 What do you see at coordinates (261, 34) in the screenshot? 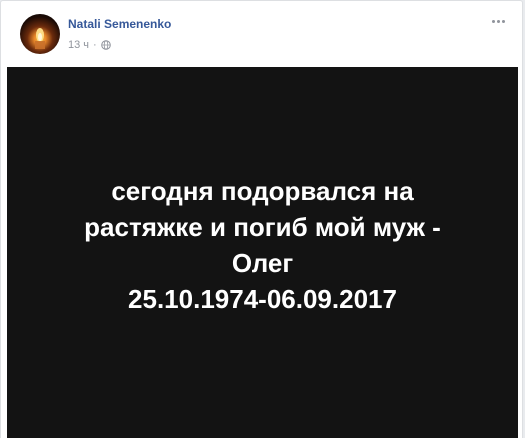
I see `post-header: Natali Semenenko 13 ч ·` at bounding box center [261, 34].